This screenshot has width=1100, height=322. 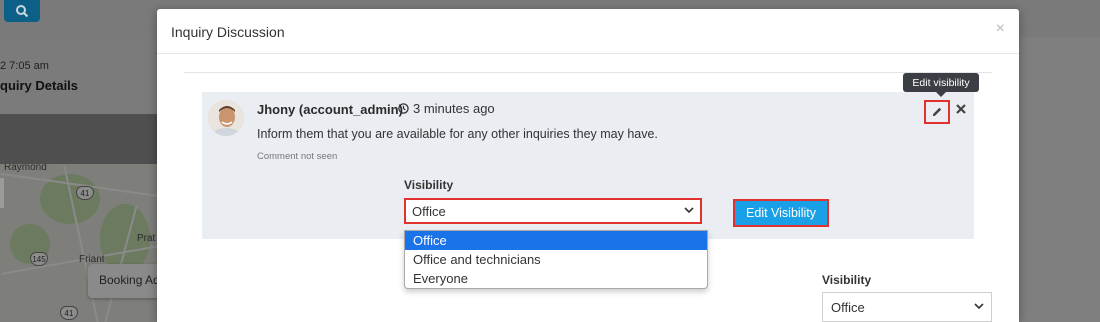 What do you see at coordinates (454, 108) in the screenshot?
I see `comment-time-text: 3 minutes ago` at bounding box center [454, 108].